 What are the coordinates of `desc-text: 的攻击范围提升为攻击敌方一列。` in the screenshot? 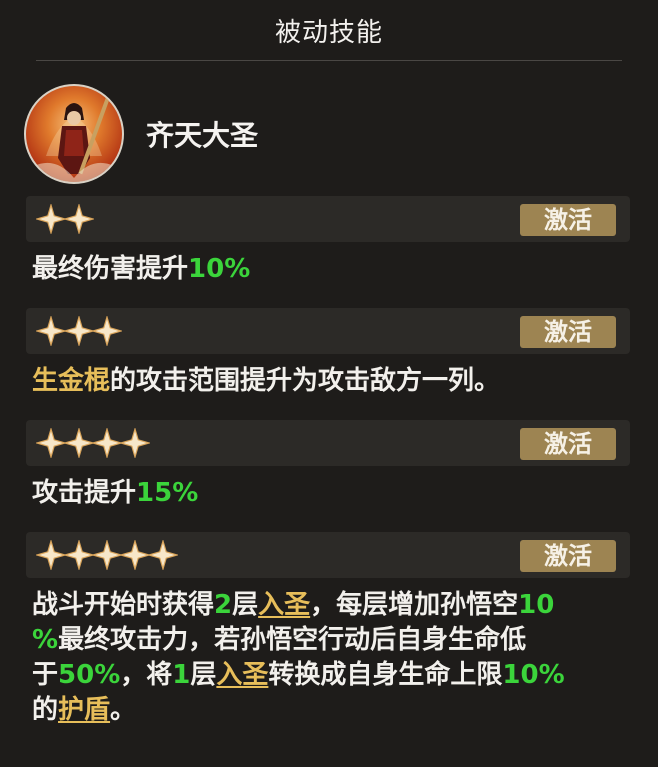 It's located at (305, 381).